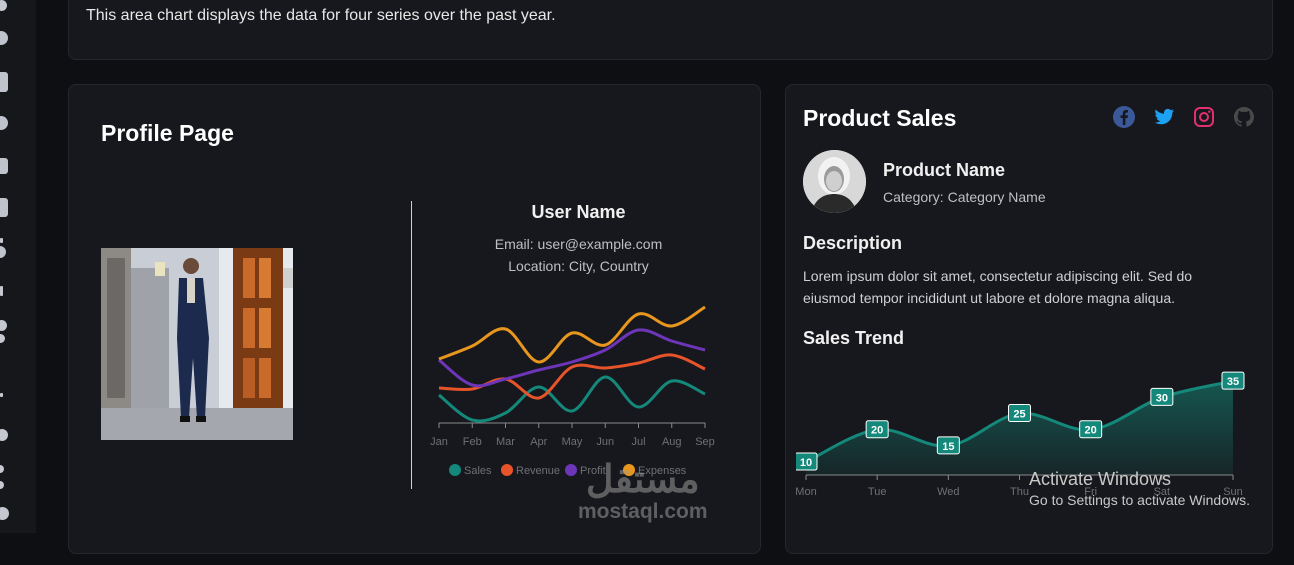 The image size is (1294, 565). What do you see at coordinates (834, 181) in the screenshot?
I see `product-avatar` at bounding box center [834, 181].